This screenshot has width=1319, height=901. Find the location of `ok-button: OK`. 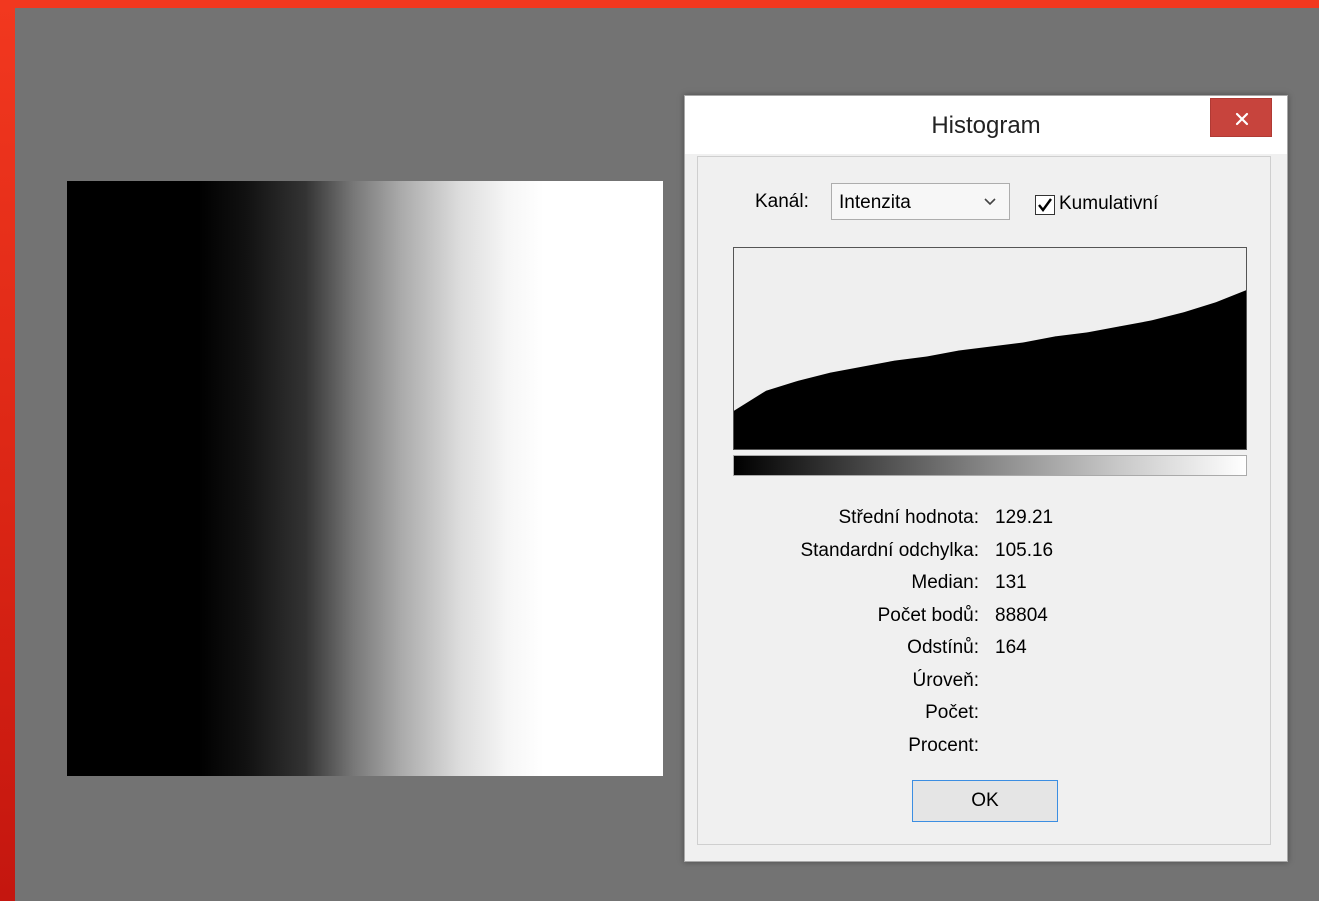

ok-button: OK is located at coordinates (985, 801).